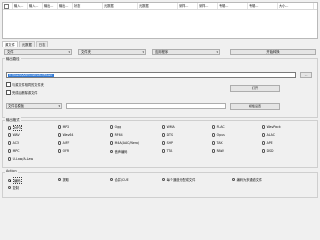 The height and width of the screenshot is (240, 320). I want to click on radio-label: FLAC, so click(220, 127).